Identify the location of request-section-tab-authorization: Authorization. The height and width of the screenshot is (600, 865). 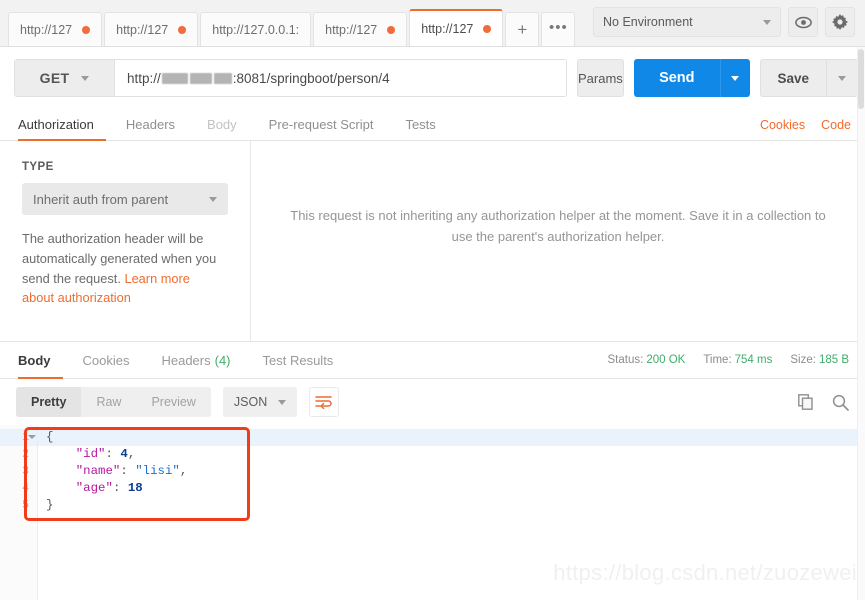
(62, 125).